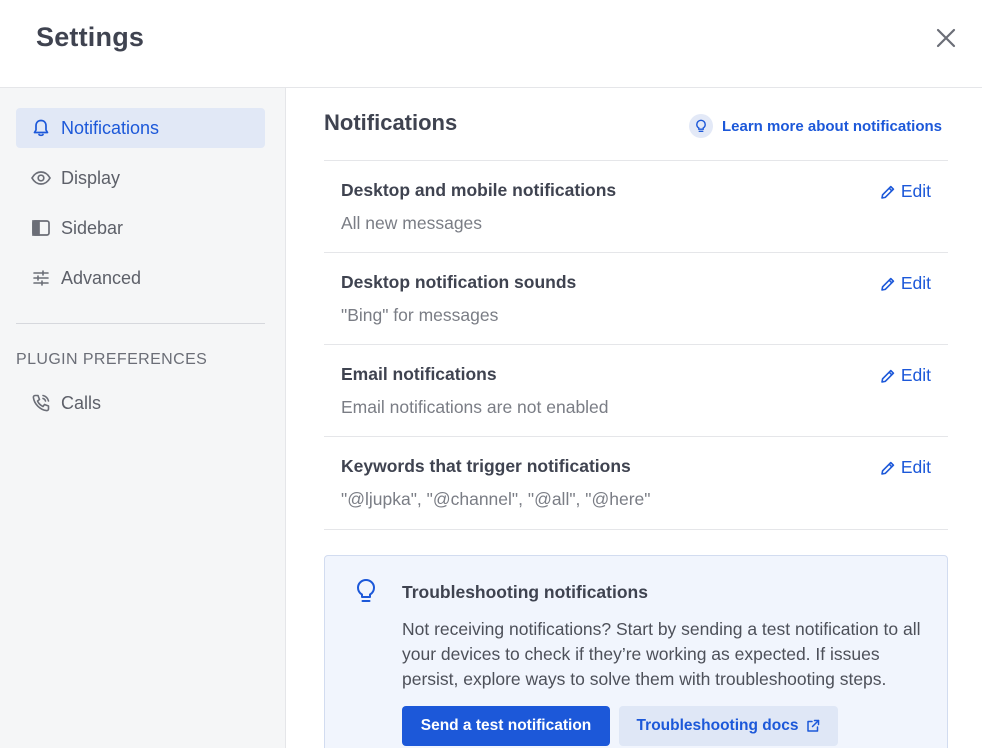 The height and width of the screenshot is (748, 982). Describe the element at coordinates (496, 499) in the screenshot. I see `setting-value: "@ljupka", "@channel", "@all", "@here"` at that location.